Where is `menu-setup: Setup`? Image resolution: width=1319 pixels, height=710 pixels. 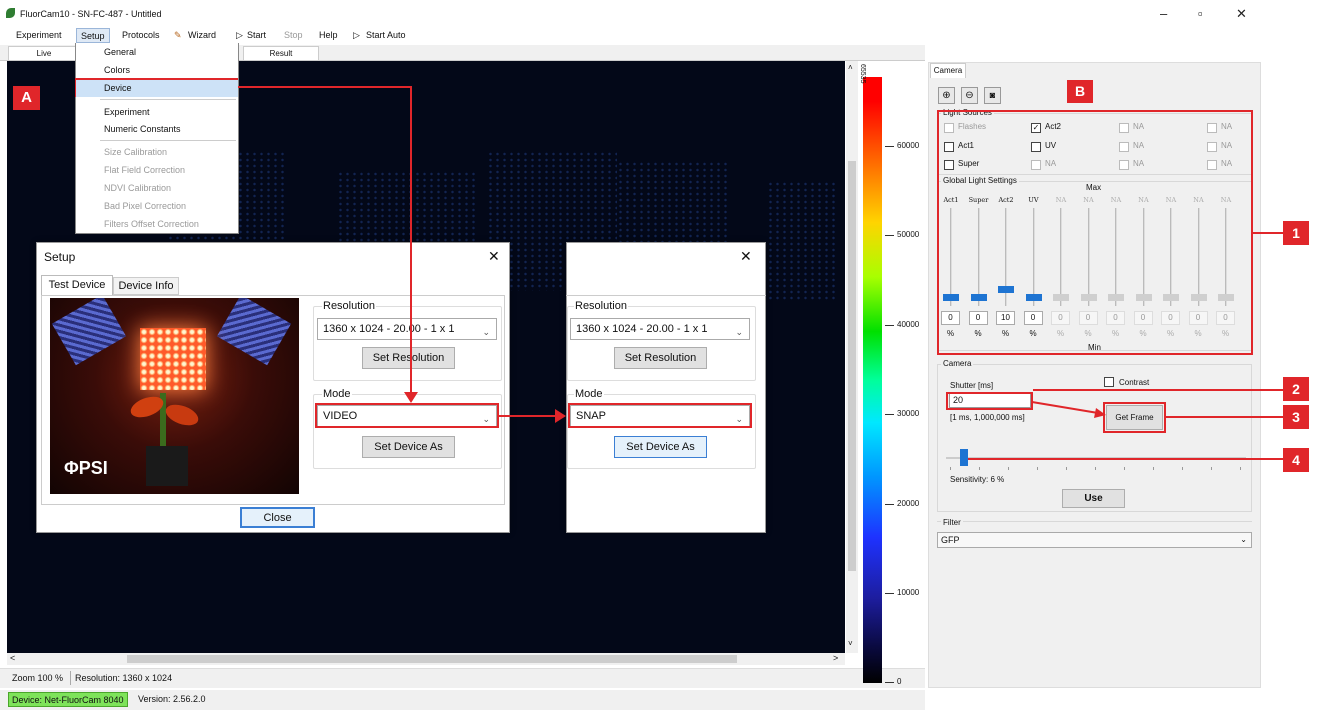 menu-setup: Setup is located at coordinates (93, 35).